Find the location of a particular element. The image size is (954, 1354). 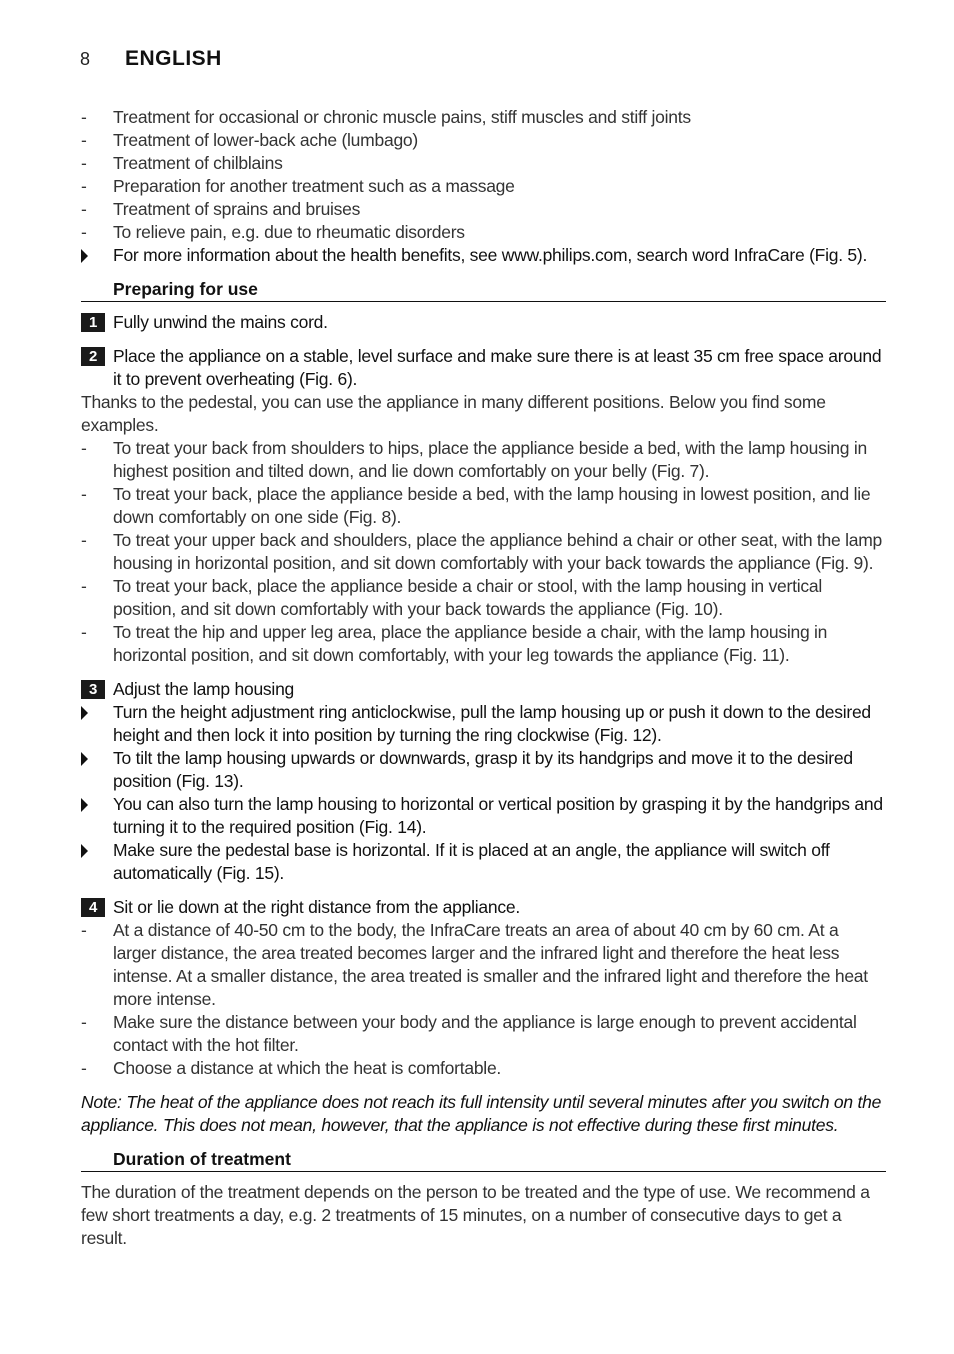

section-heading-preparing: Preparing for use is located at coordinates (483, 290).